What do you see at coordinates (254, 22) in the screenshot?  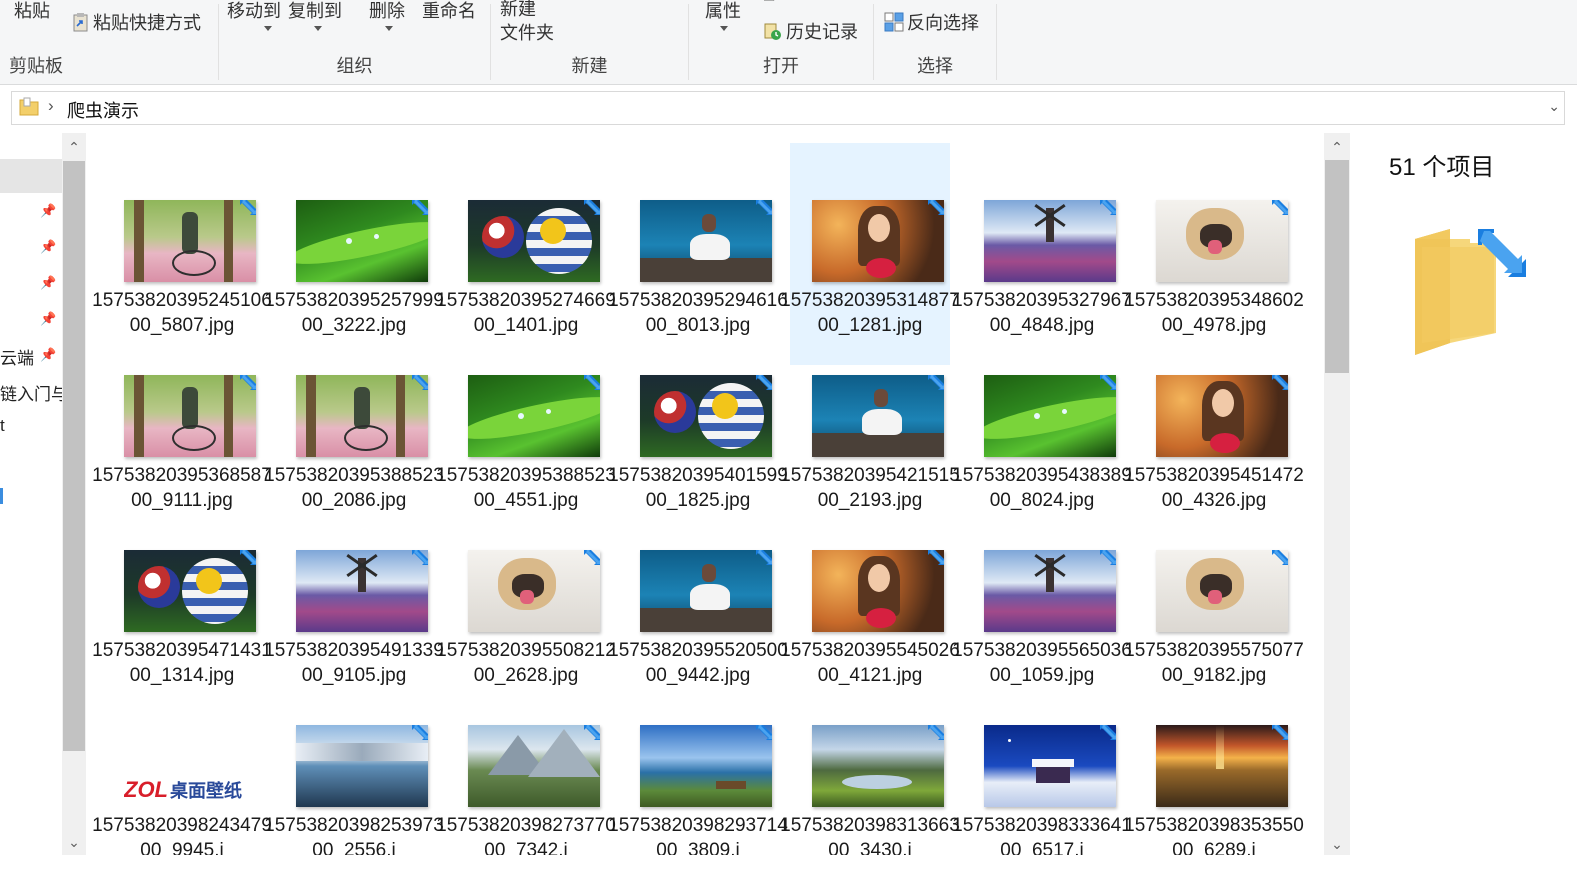 I see `move-to-button: 移动到` at bounding box center [254, 22].